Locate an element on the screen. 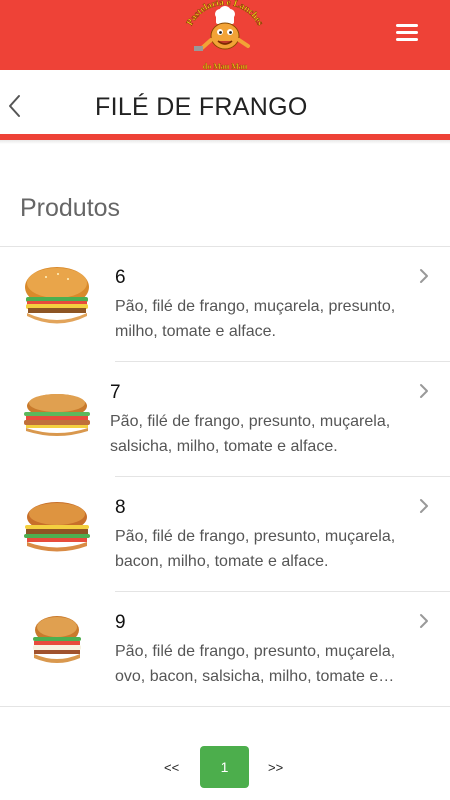 This screenshot has height=800, width=450. product-name: 6 is located at coordinates (120, 277).